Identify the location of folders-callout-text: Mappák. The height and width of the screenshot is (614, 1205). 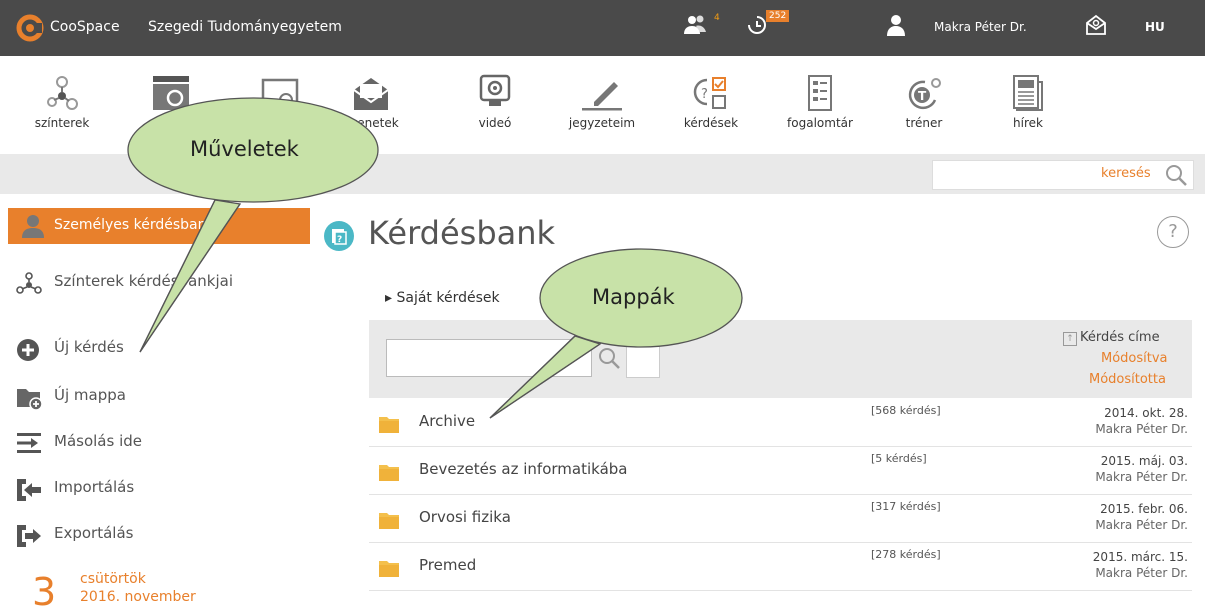
(633, 297).